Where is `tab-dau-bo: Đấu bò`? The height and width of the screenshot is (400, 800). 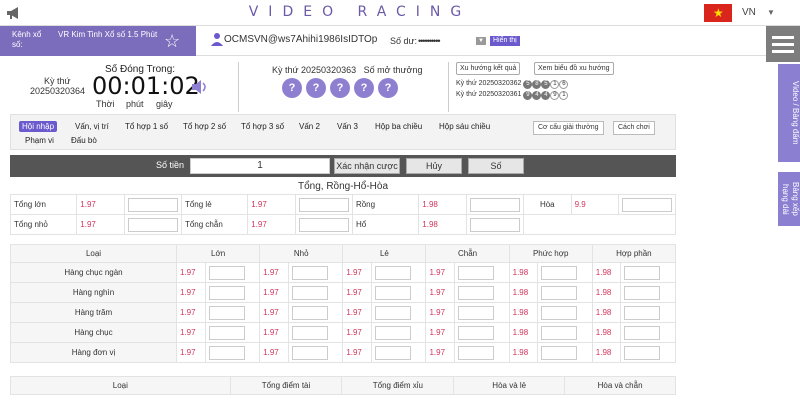
tab-dau-bo: Đấu bò is located at coordinates (84, 140).